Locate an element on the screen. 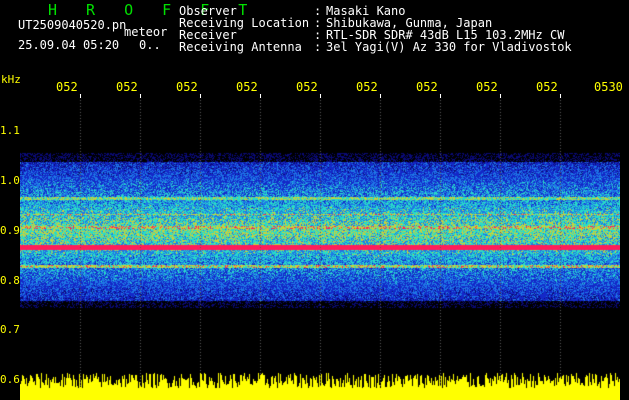  y-tick-label: 0.9 is located at coordinates (10, 230).